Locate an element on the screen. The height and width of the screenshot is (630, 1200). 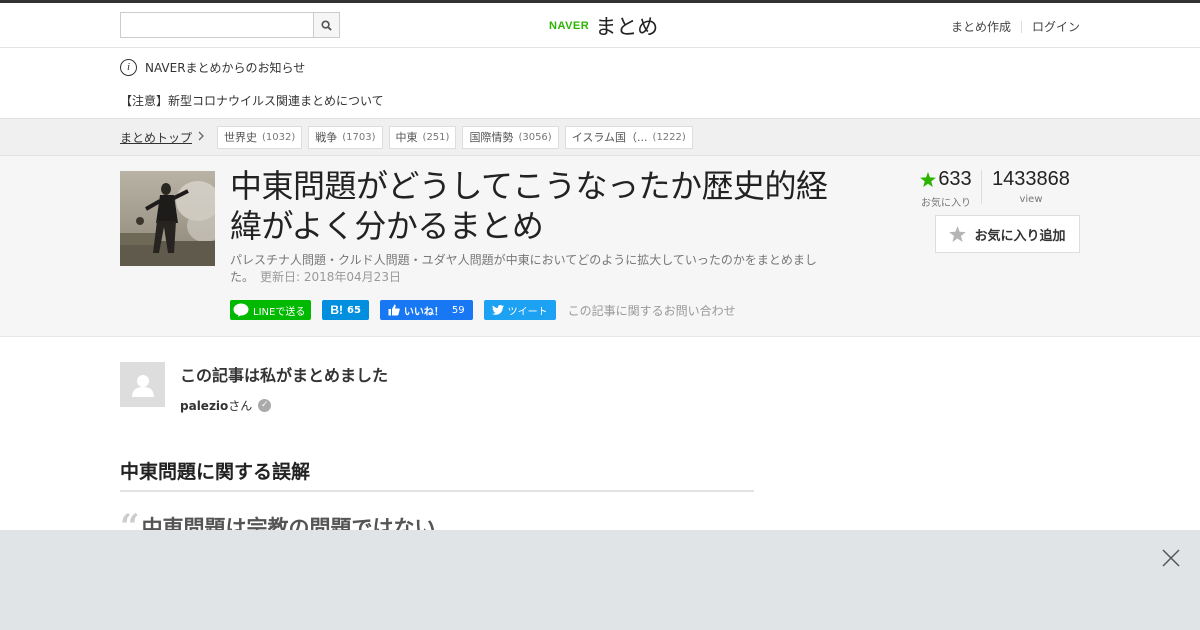
notice-area: i NAVERまとめからのお知らせ 【注意】新型コロナウイルス関連まとめについて is located at coordinates (600, 83).